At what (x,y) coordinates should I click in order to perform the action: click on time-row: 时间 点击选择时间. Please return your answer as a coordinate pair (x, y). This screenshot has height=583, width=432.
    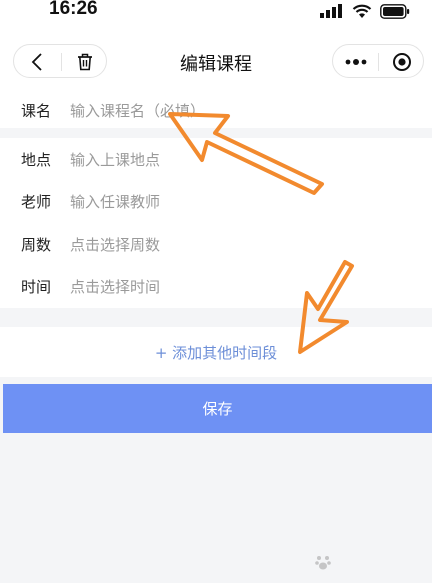
    Looking at the image, I should click on (216, 287).